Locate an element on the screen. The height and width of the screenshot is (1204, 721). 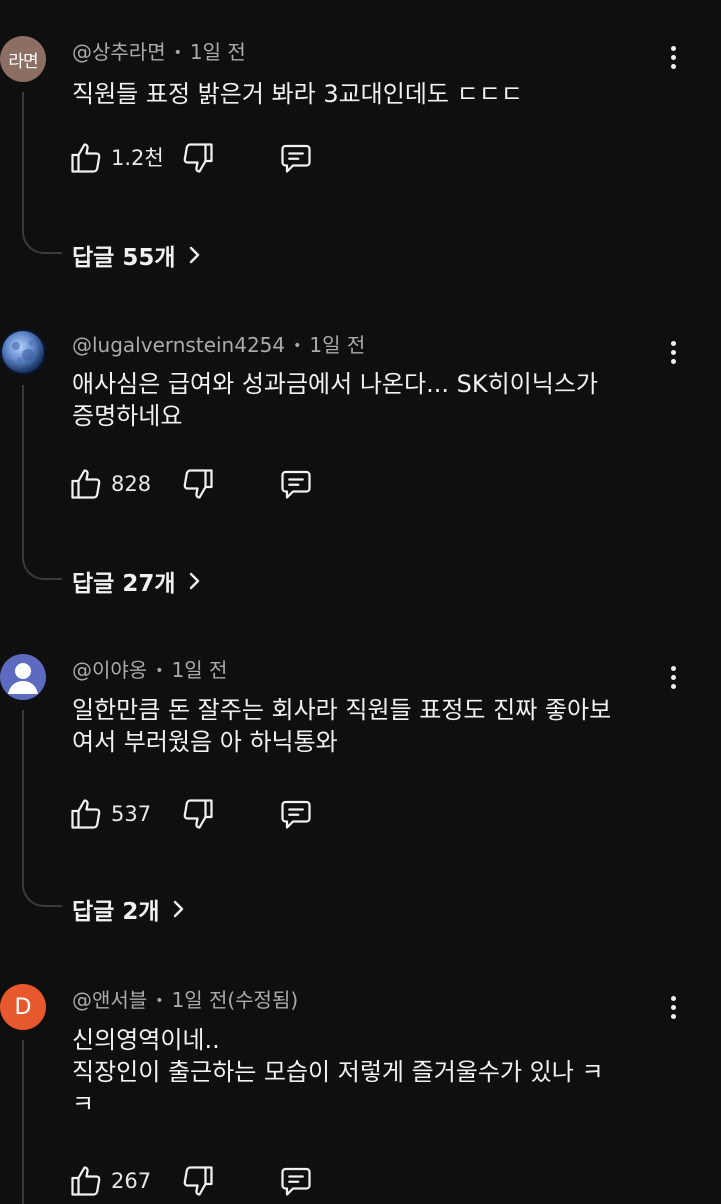
author-handle: @앤서블 is located at coordinates (109, 1000).